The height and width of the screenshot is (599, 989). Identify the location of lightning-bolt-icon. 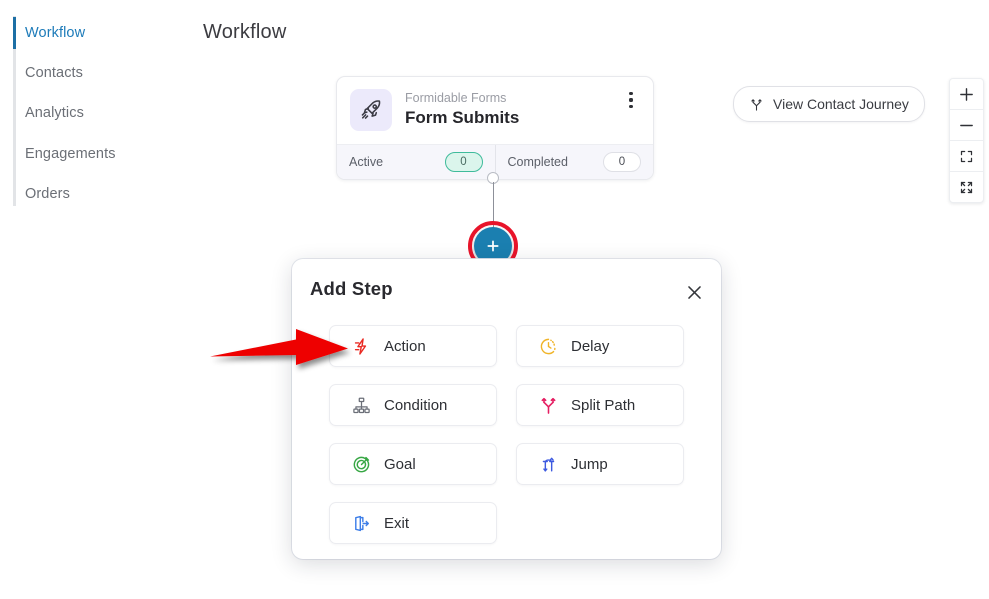
(361, 346).